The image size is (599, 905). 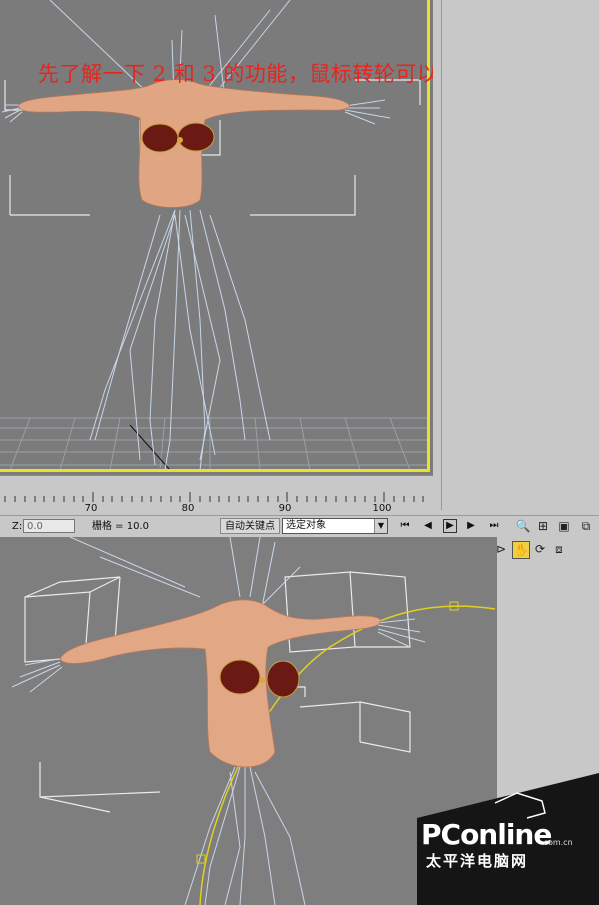 What do you see at coordinates (17, 526) in the screenshot?
I see `z-coordinate-label: Z:` at bounding box center [17, 526].